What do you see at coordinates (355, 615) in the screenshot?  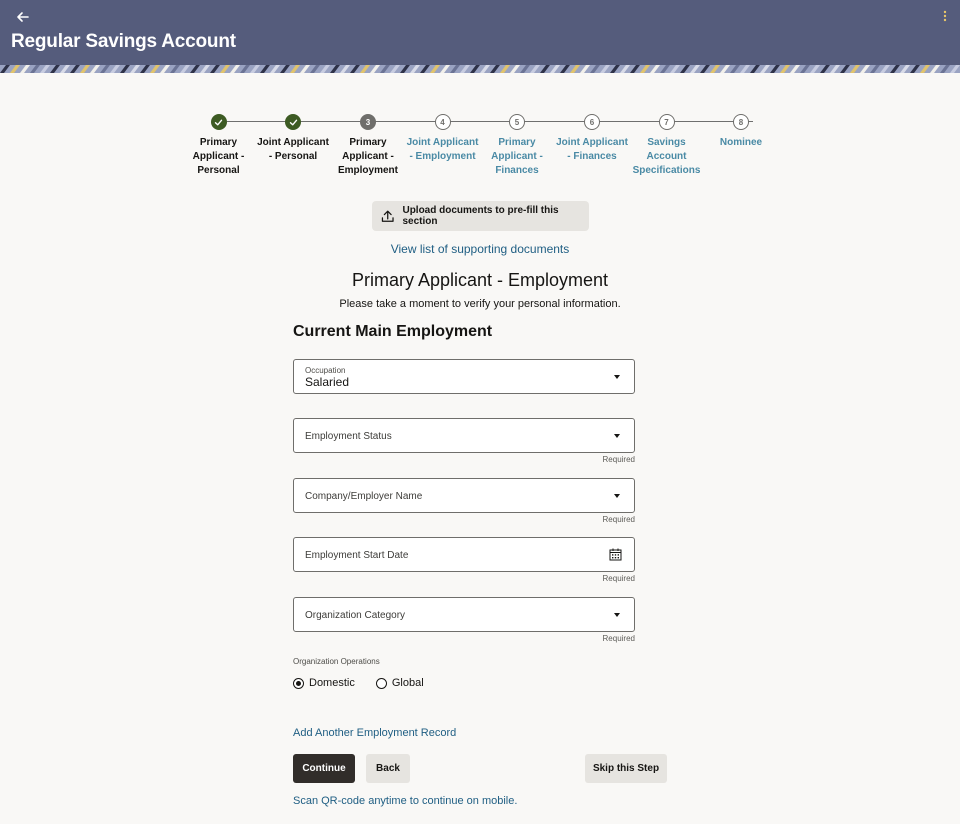 I see `organization-category-label: Organization Category` at bounding box center [355, 615].